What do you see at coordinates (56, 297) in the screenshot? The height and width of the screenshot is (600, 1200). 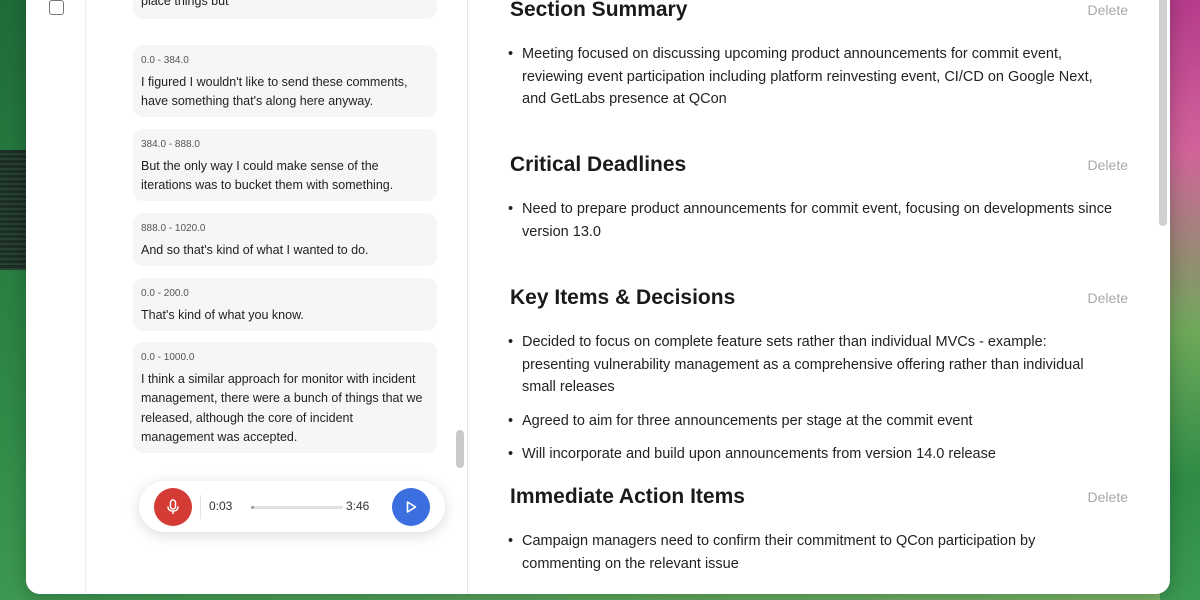 I see `left-panel` at bounding box center [56, 297].